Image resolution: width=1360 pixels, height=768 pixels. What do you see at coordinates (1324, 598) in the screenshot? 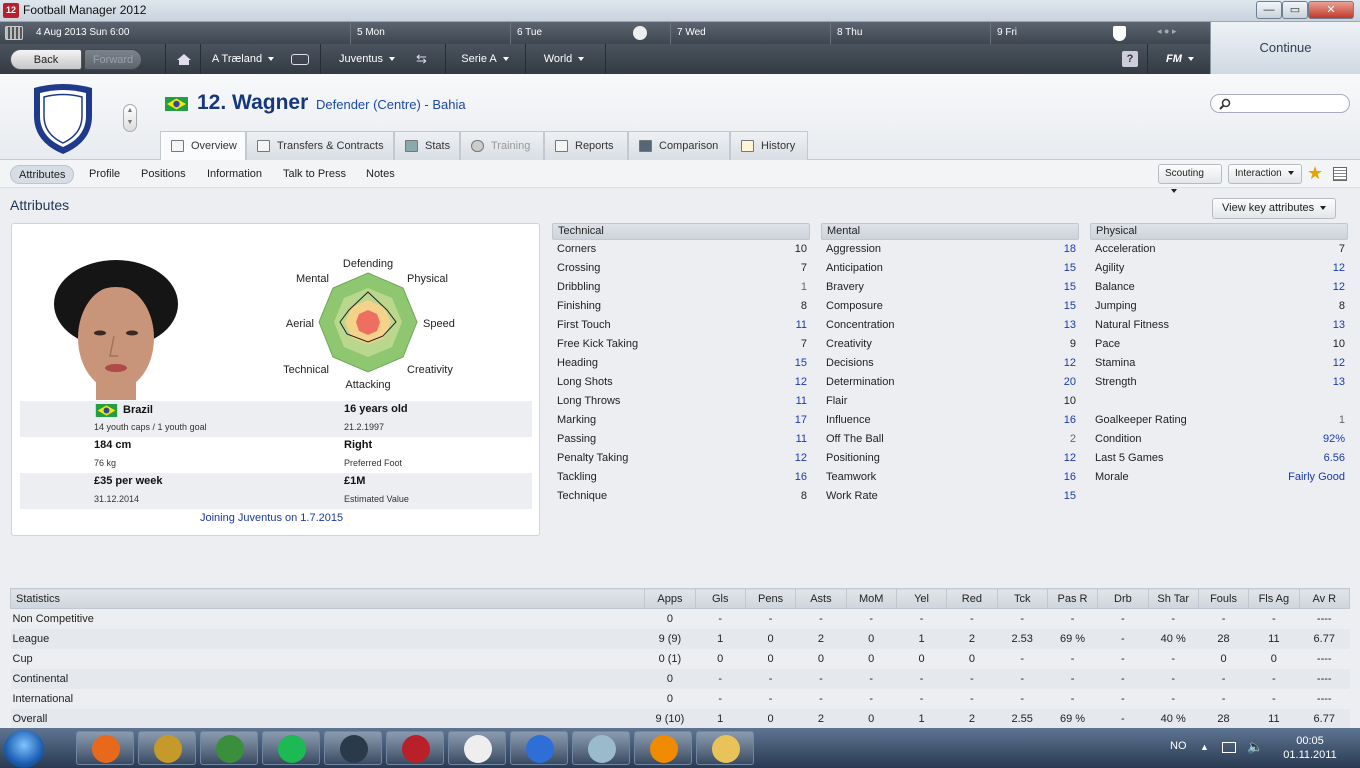
I see `column-header: Av R` at bounding box center [1324, 598].